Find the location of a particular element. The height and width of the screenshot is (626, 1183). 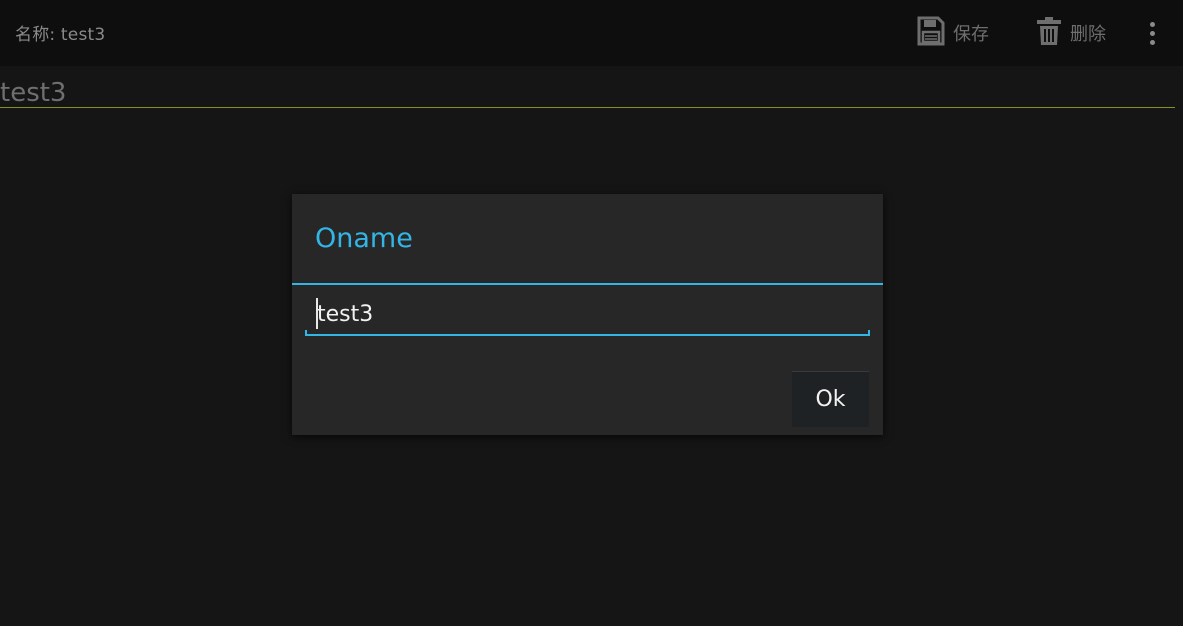

dialog-title-divider is located at coordinates (587, 284).